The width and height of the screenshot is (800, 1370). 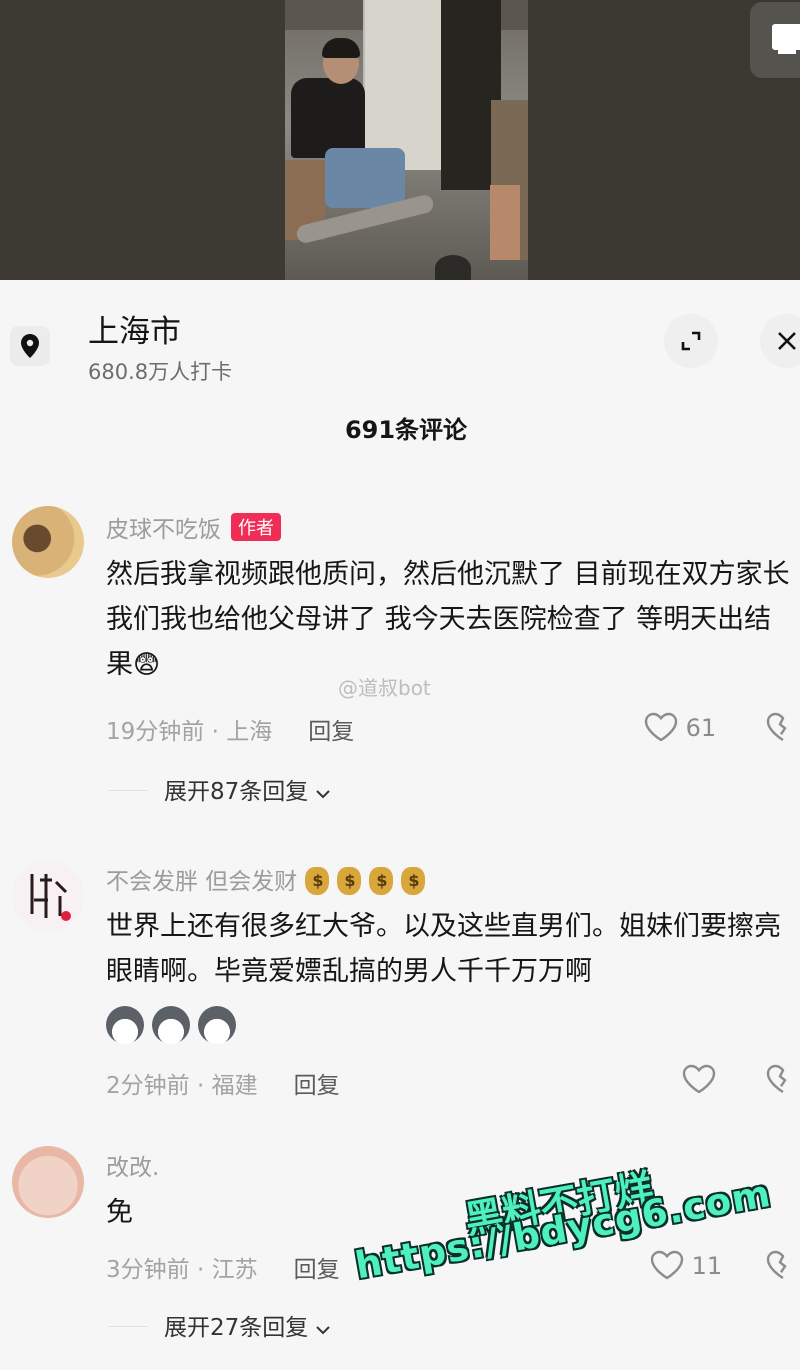 I want to click on close-button, so click(x=780, y=341).